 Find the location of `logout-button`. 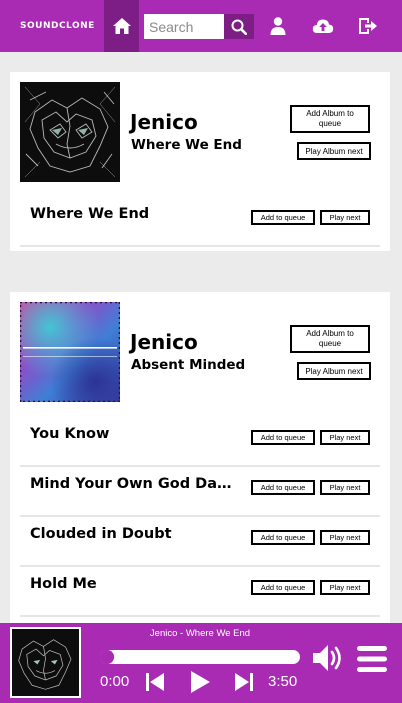

logout-button is located at coordinates (368, 26).